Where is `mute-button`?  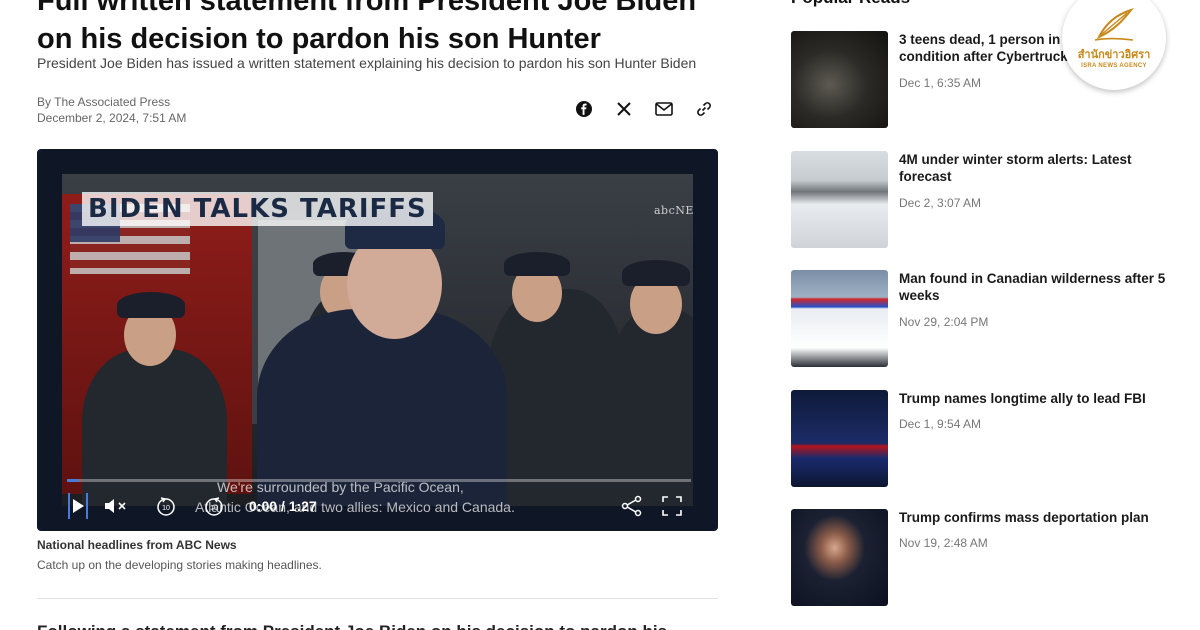
mute-button is located at coordinates (117, 506).